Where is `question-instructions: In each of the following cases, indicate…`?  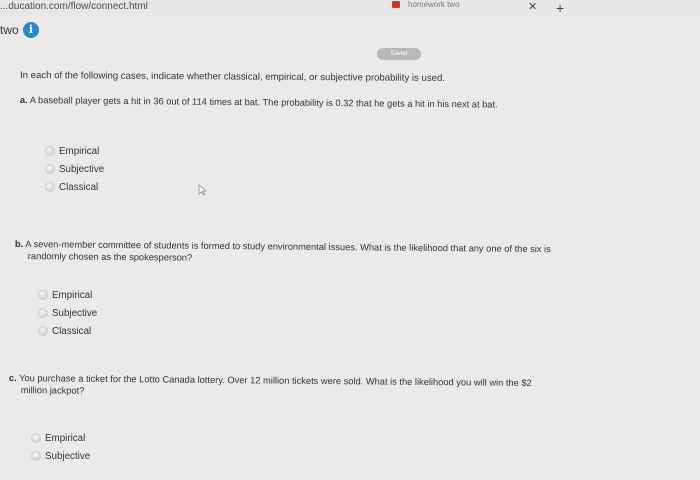 question-instructions: In each of the following cases, indicate… is located at coordinates (232, 77).